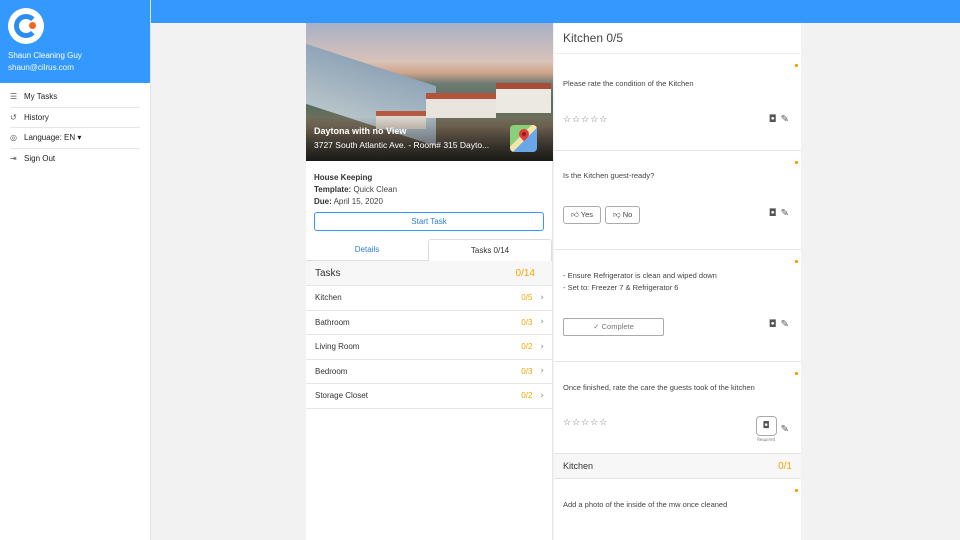 The height and width of the screenshot is (540, 960). What do you see at coordinates (13, 117) in the screenshot?
I see `history-icon: ↺` at bounding box center [13, 117].